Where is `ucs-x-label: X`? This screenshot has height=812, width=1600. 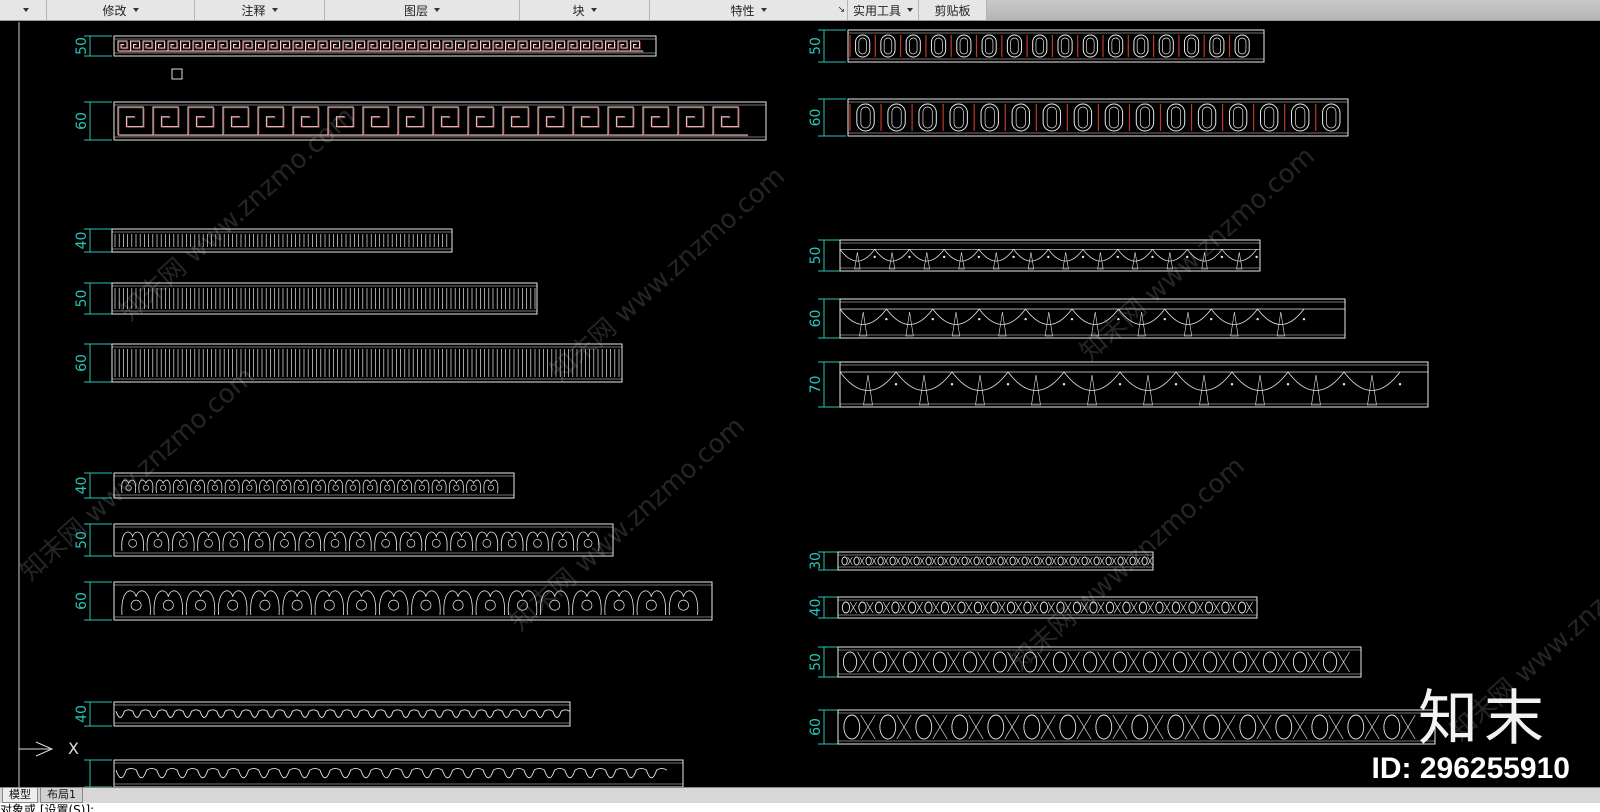
ucs-x-label: X is located at coordinates (73, 748).